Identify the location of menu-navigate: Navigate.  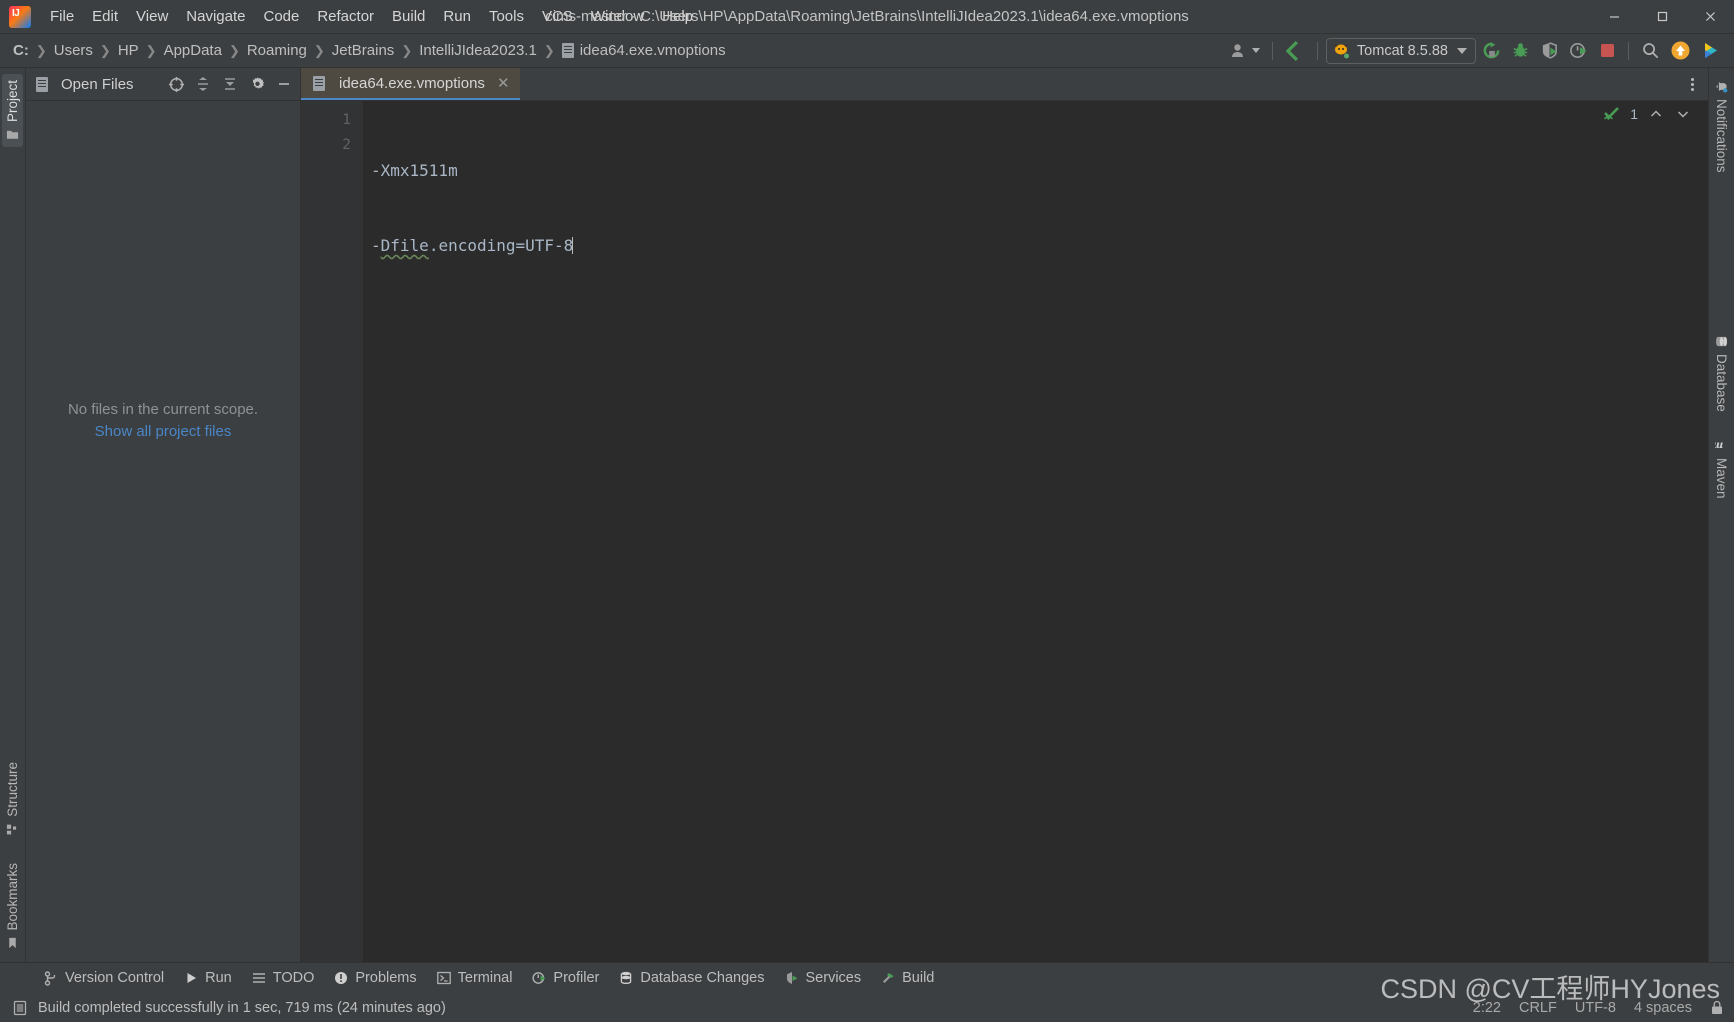
(215, 16).